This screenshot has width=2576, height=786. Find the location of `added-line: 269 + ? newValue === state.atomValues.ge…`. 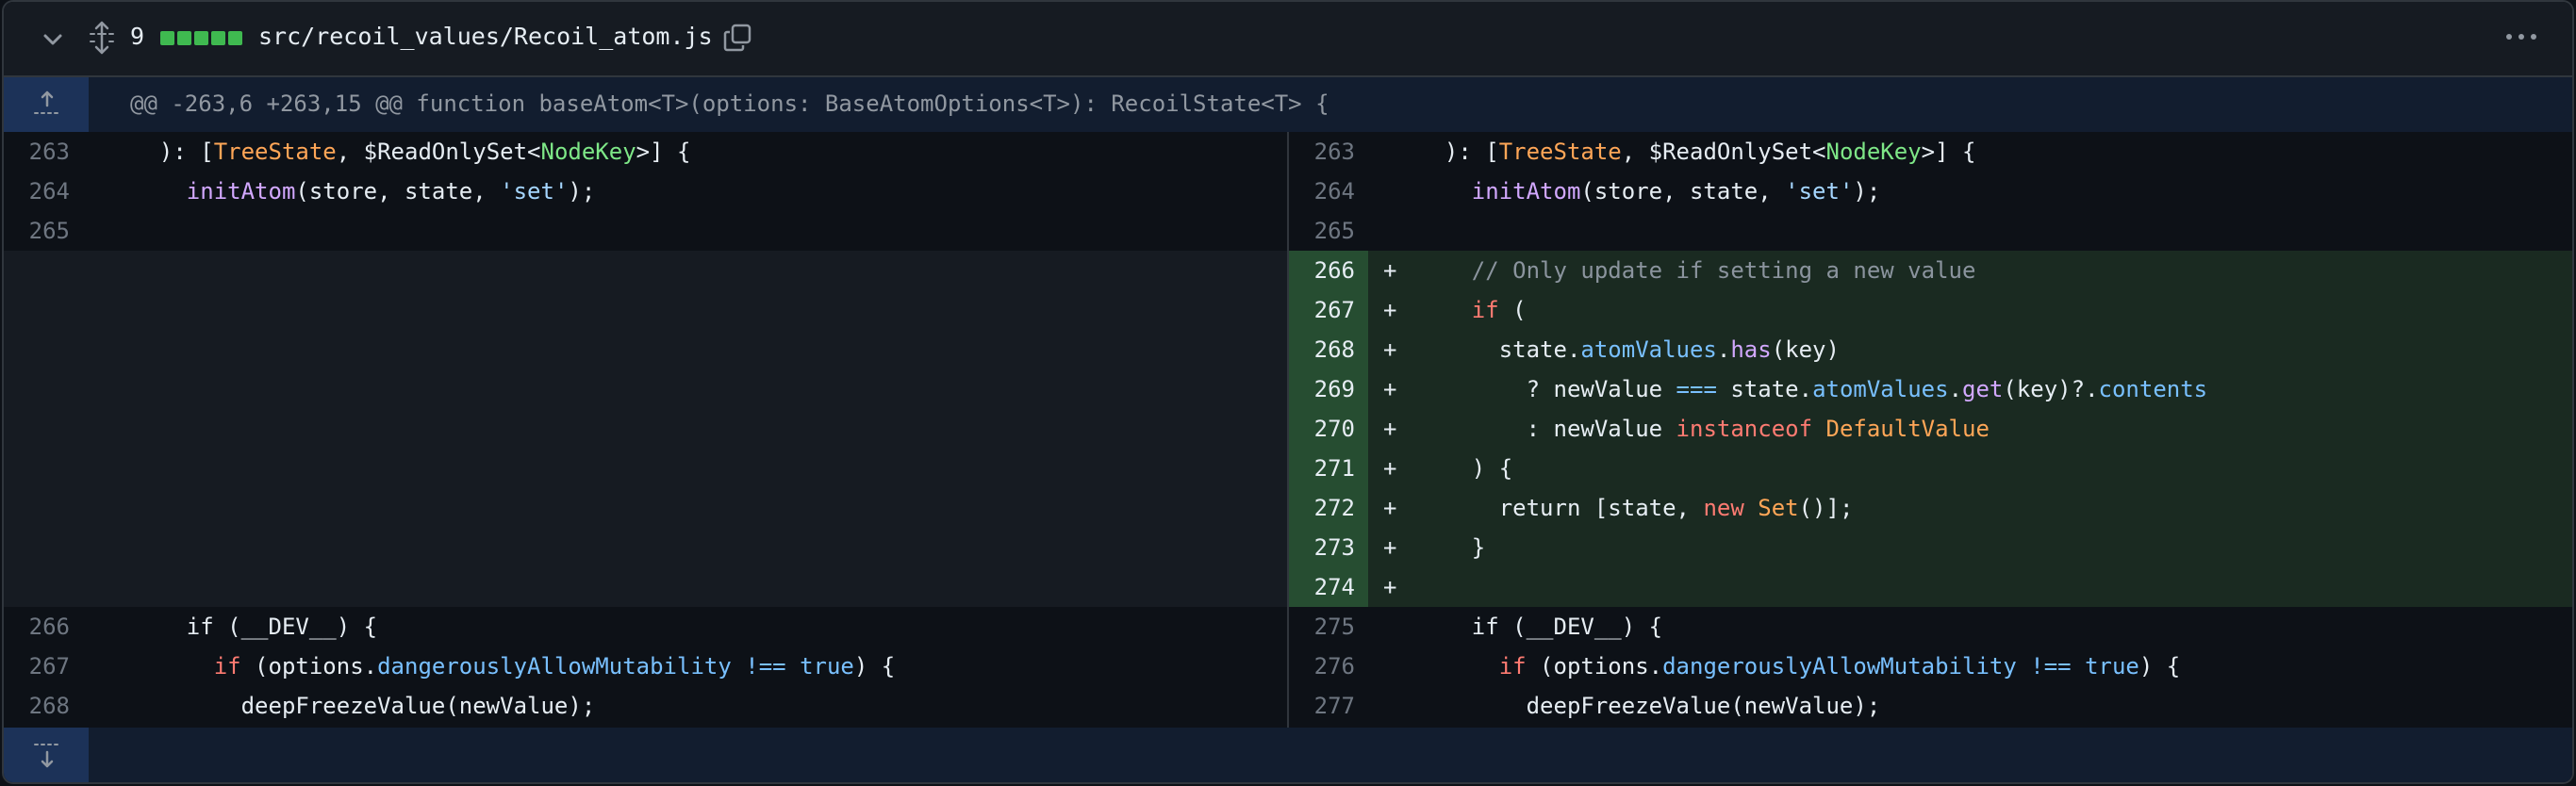

added-line: 269 + ? newValue === state.atomValues.ge… is located at coordinates (1930, 389).